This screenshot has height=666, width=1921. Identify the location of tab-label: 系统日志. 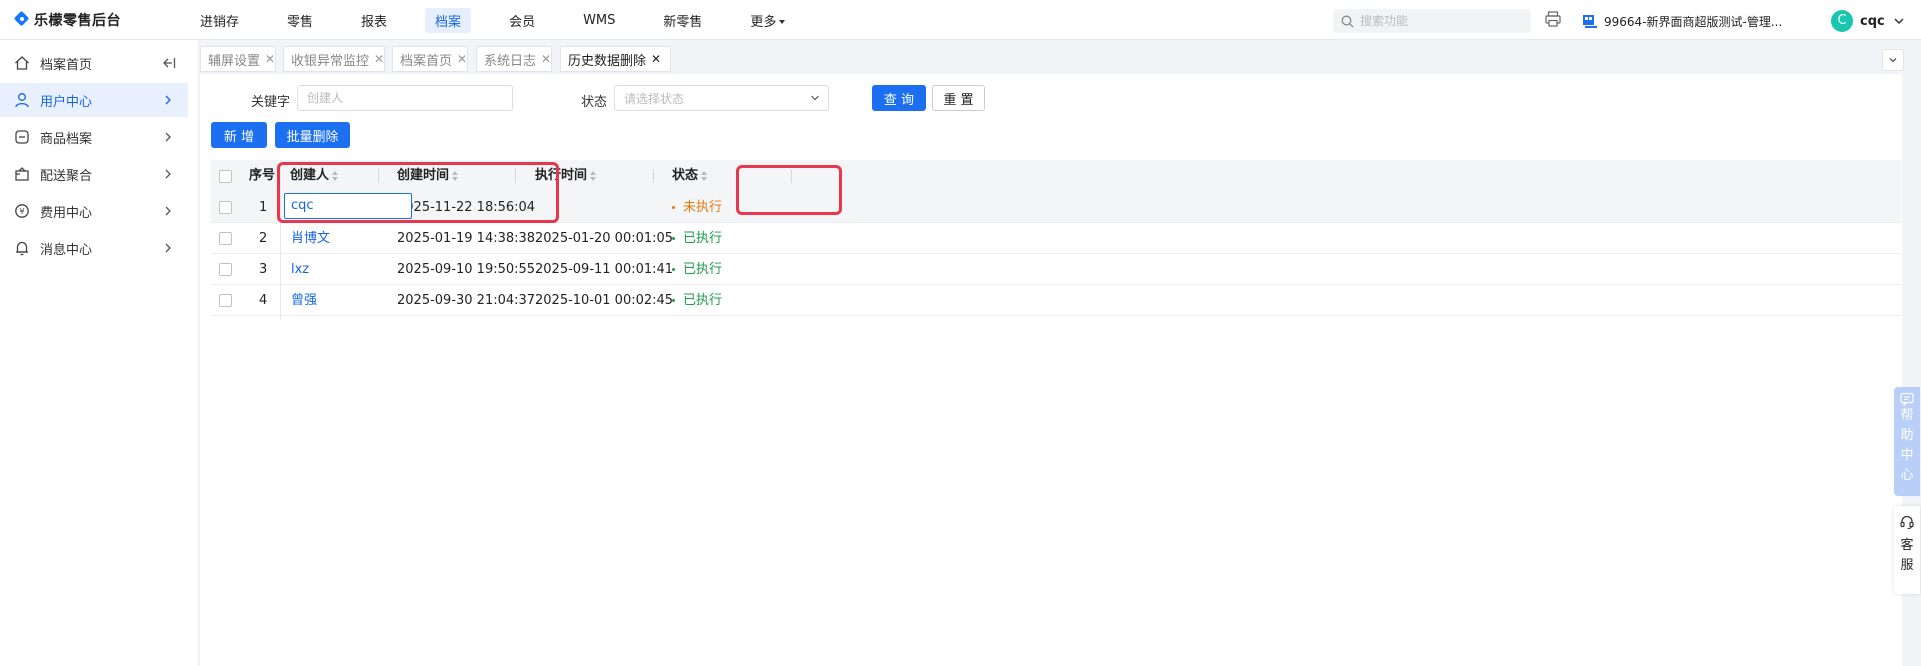
(510, 61).